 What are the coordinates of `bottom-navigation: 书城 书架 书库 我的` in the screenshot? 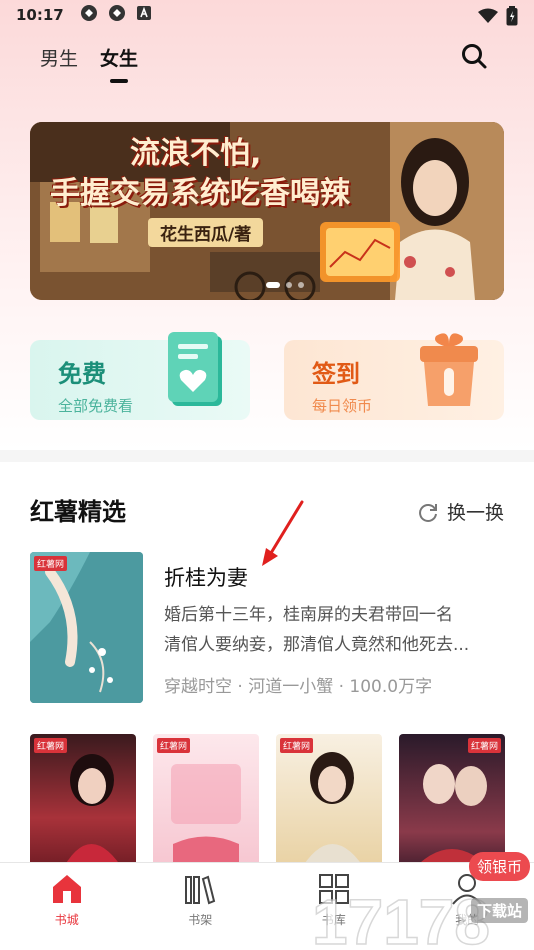 It's located at (267, 906).